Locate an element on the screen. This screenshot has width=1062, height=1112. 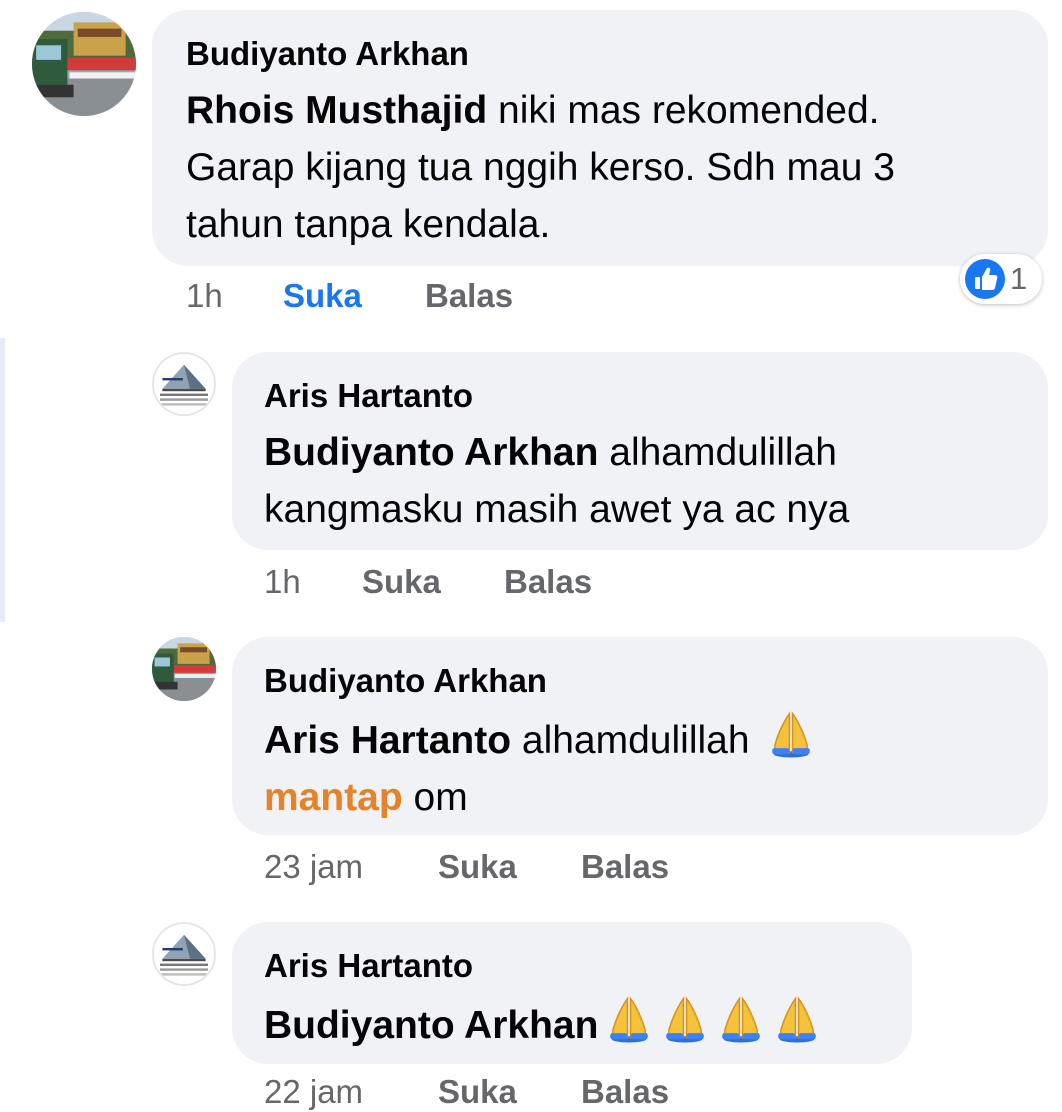
comment-time: 22 jam is located at coordinates (313, 1092).